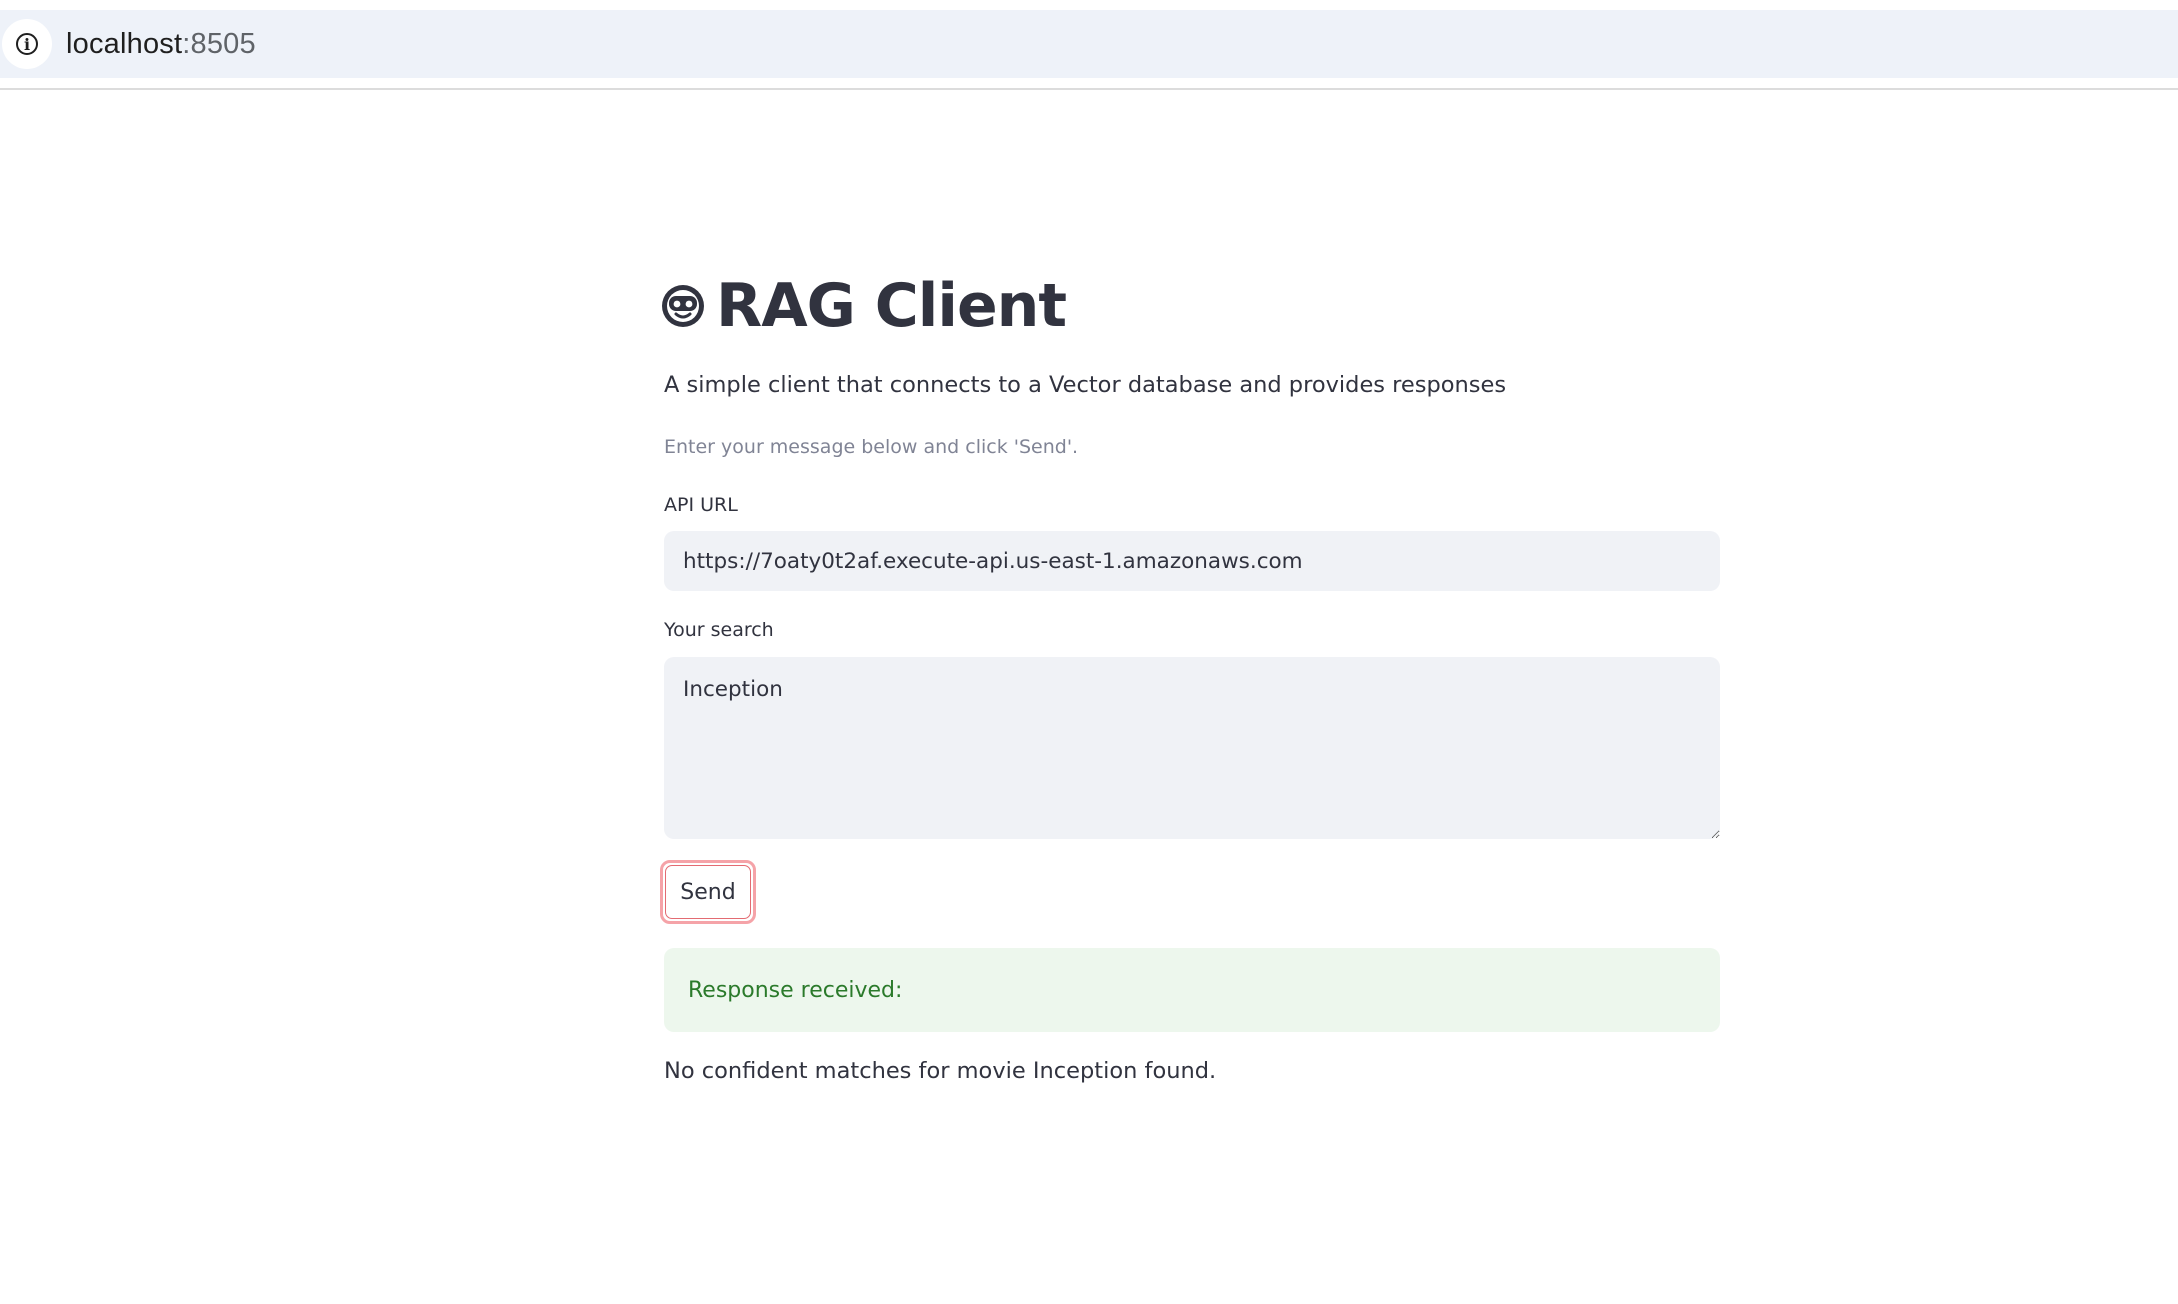 The image size is (2178, 1304). I want to click on info-glyph: i, so click(27, 44).